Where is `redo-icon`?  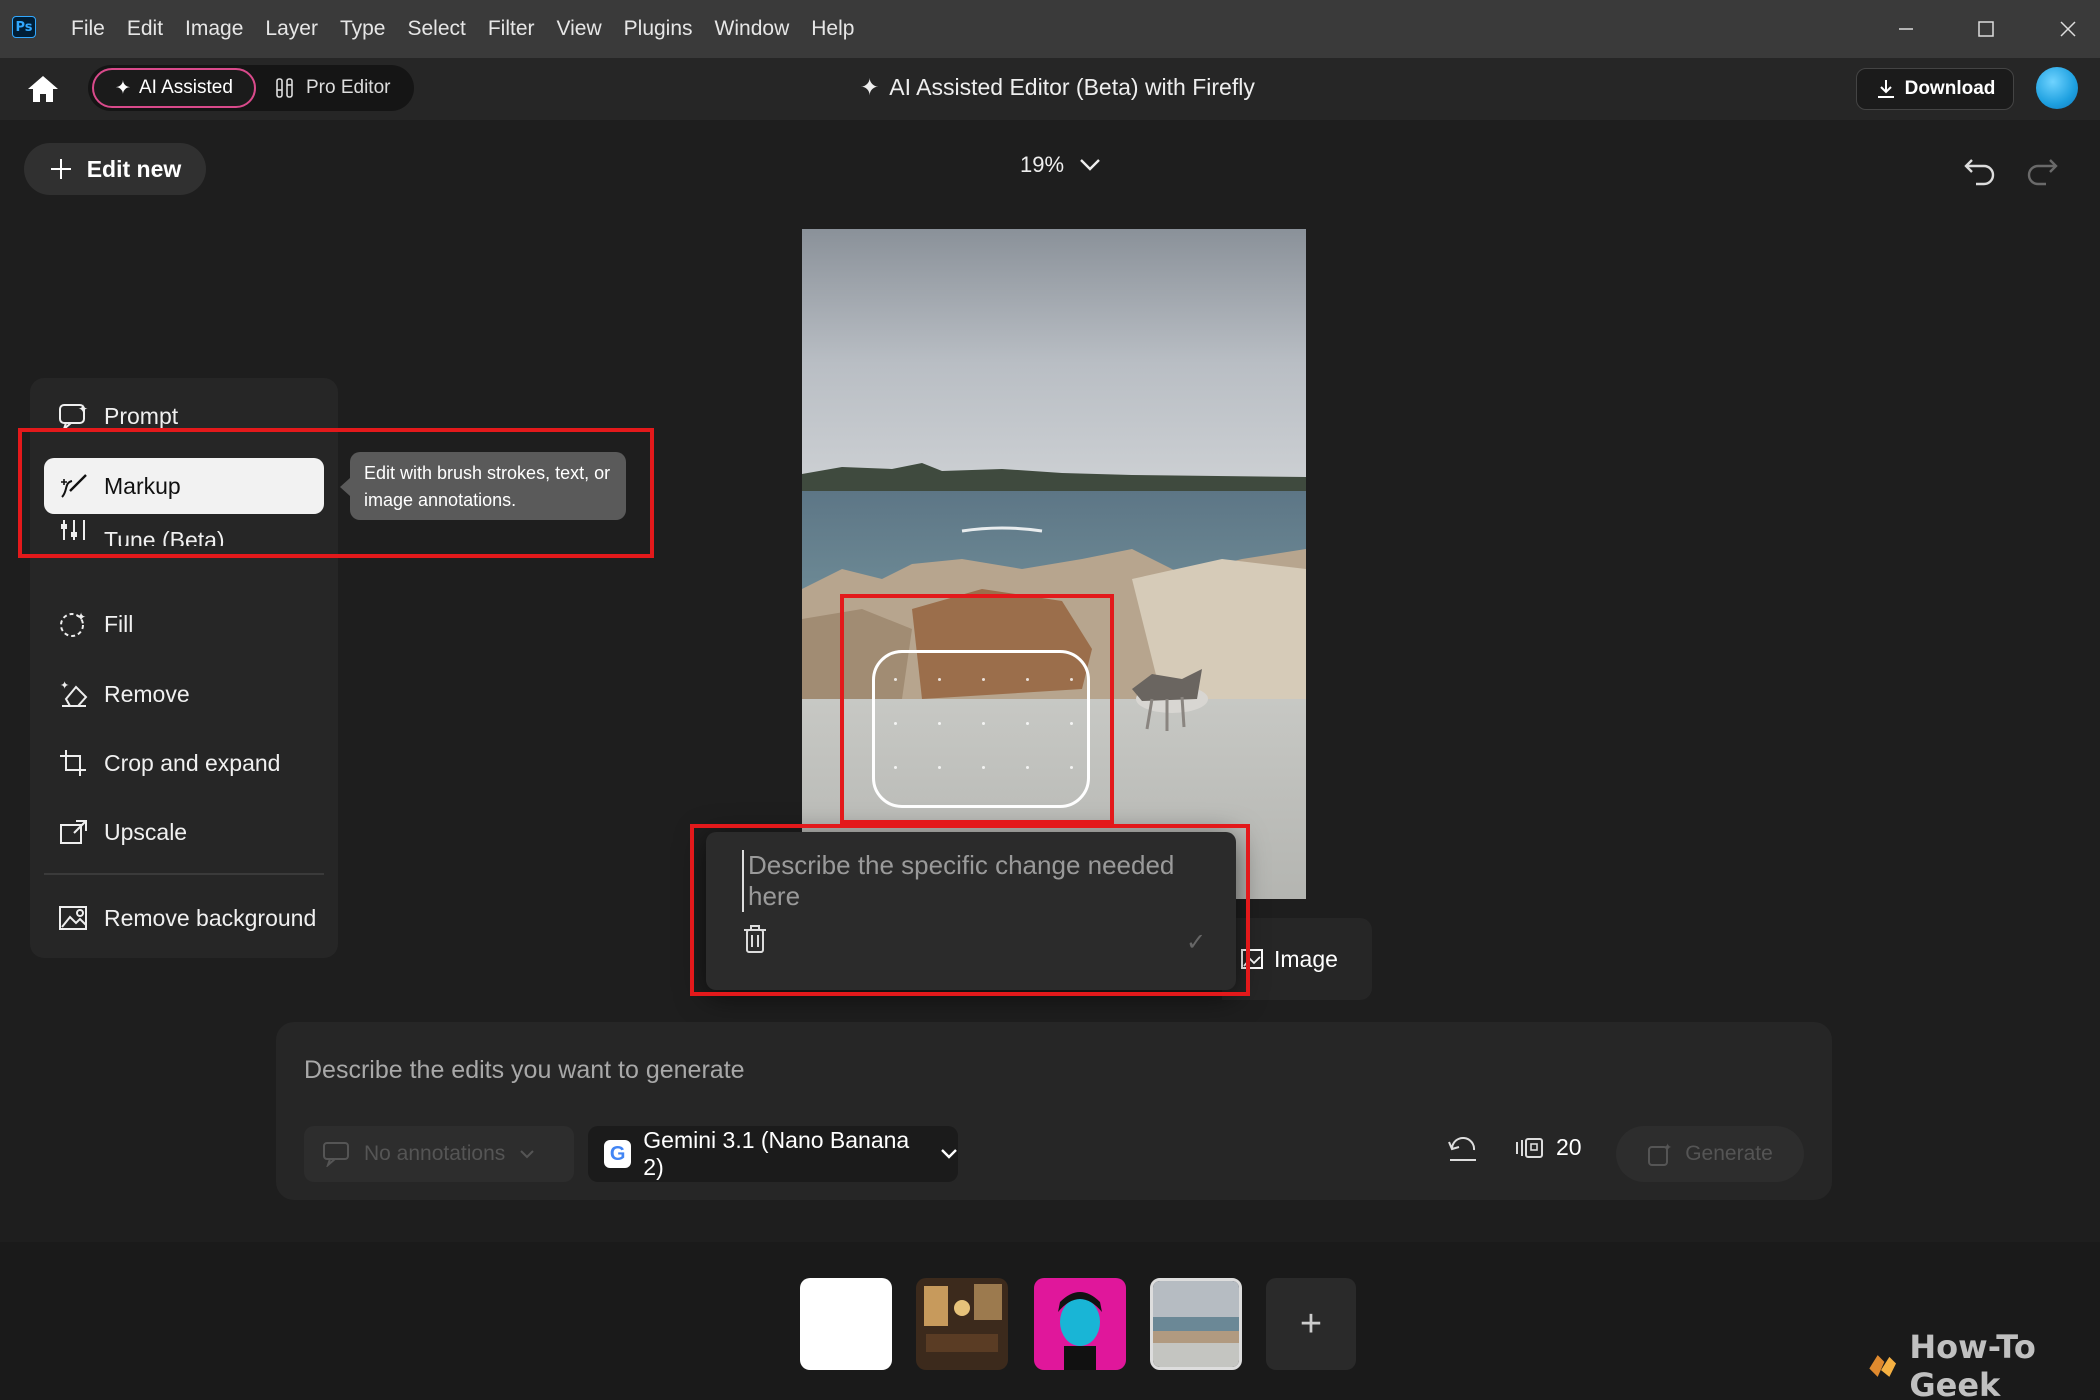
redo-icon is located at coordinates (2042, 172).